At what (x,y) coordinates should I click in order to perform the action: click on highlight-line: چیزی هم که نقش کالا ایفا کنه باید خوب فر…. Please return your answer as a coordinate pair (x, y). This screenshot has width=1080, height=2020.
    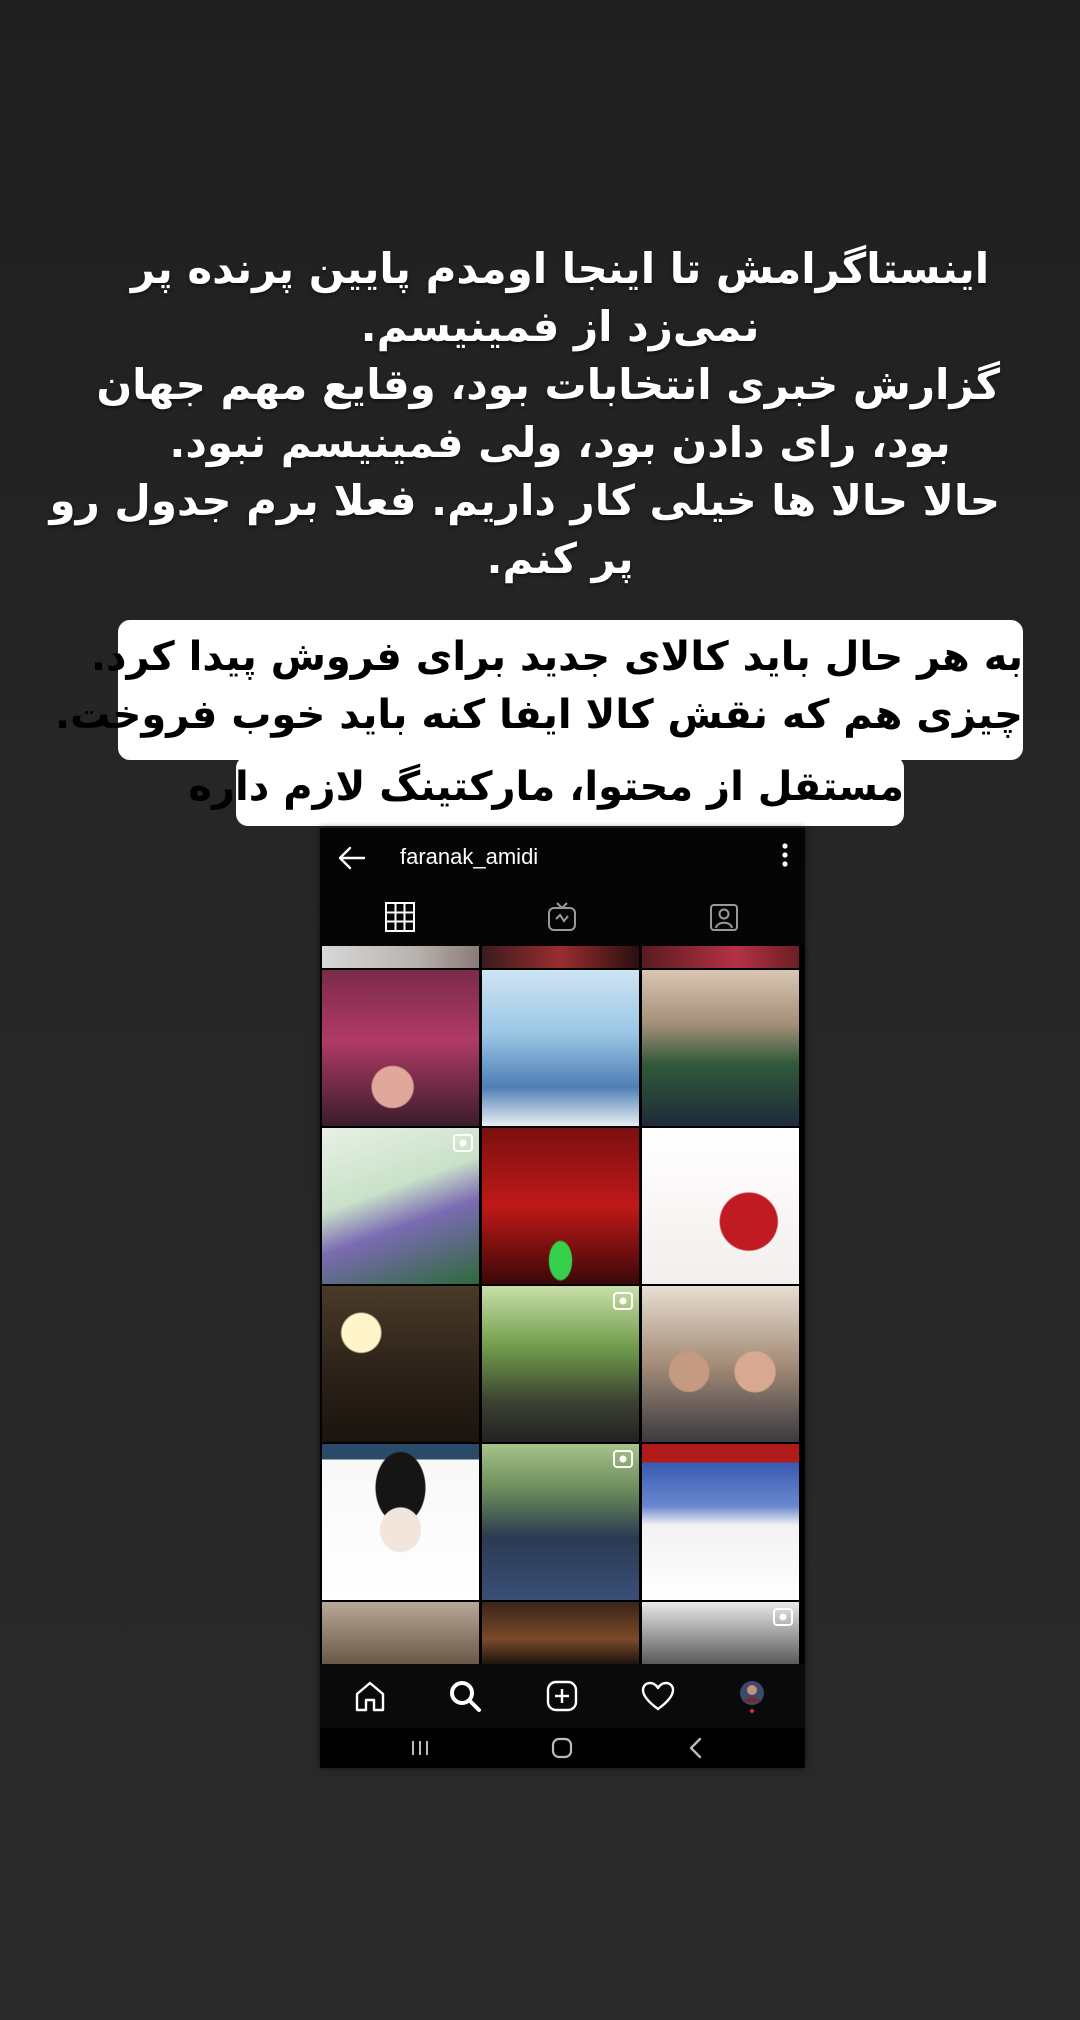
    Looking at the image, I should click on (538, 715).